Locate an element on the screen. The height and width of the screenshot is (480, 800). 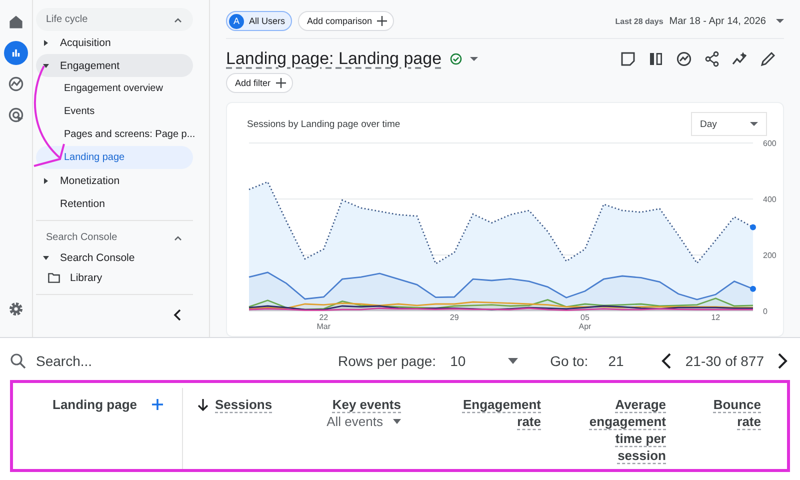
axis-label: 600 is located at coordinates (769, 143).